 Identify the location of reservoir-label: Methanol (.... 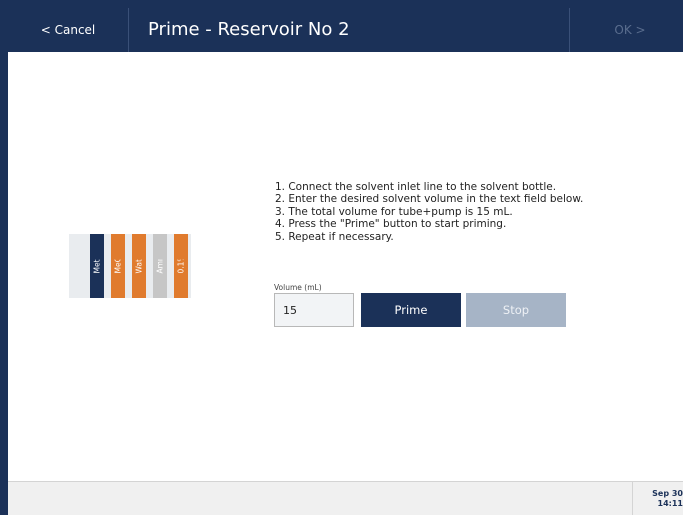
(97, 266).